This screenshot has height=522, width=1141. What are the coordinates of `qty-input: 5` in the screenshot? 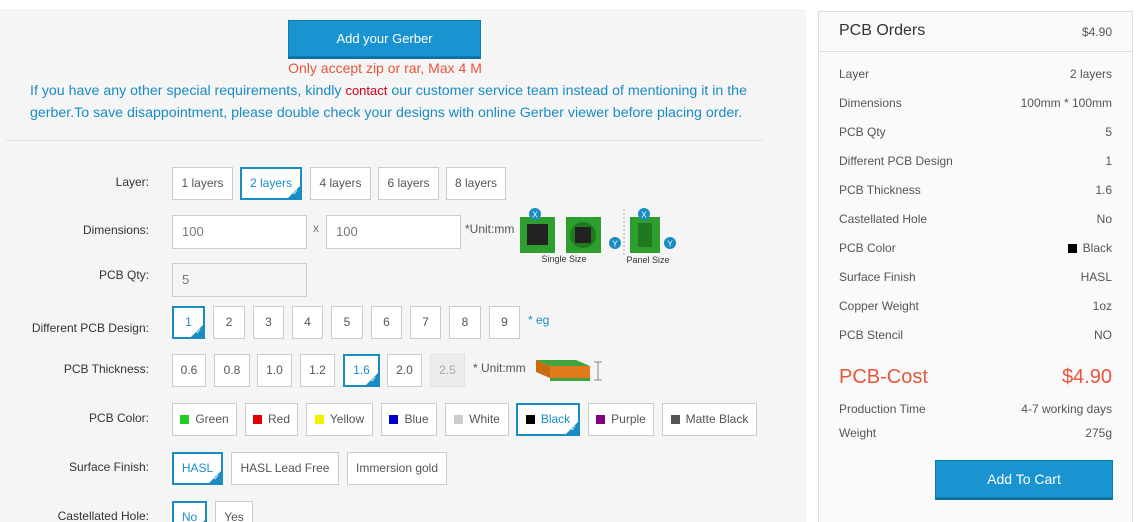 It's located at (239, 280).